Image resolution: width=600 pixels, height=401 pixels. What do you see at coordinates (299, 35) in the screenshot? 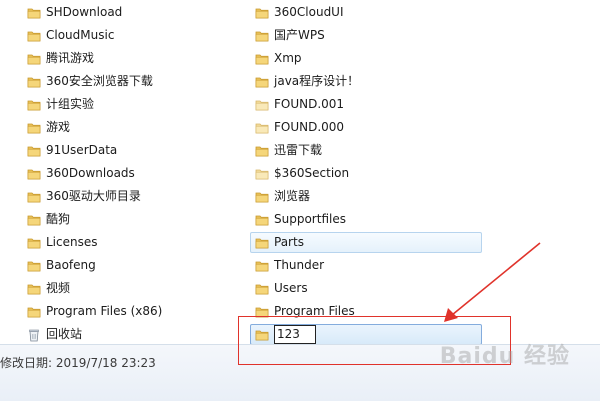
I see `list-item-label: 国产WPS` at bounding box center [299, 35].